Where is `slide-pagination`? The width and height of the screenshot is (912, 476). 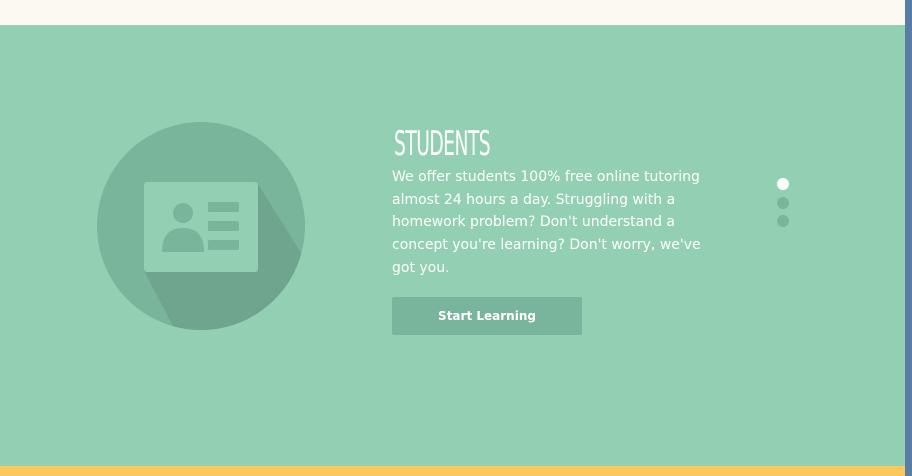
slide-pagination is located at coordinates (783, 206).